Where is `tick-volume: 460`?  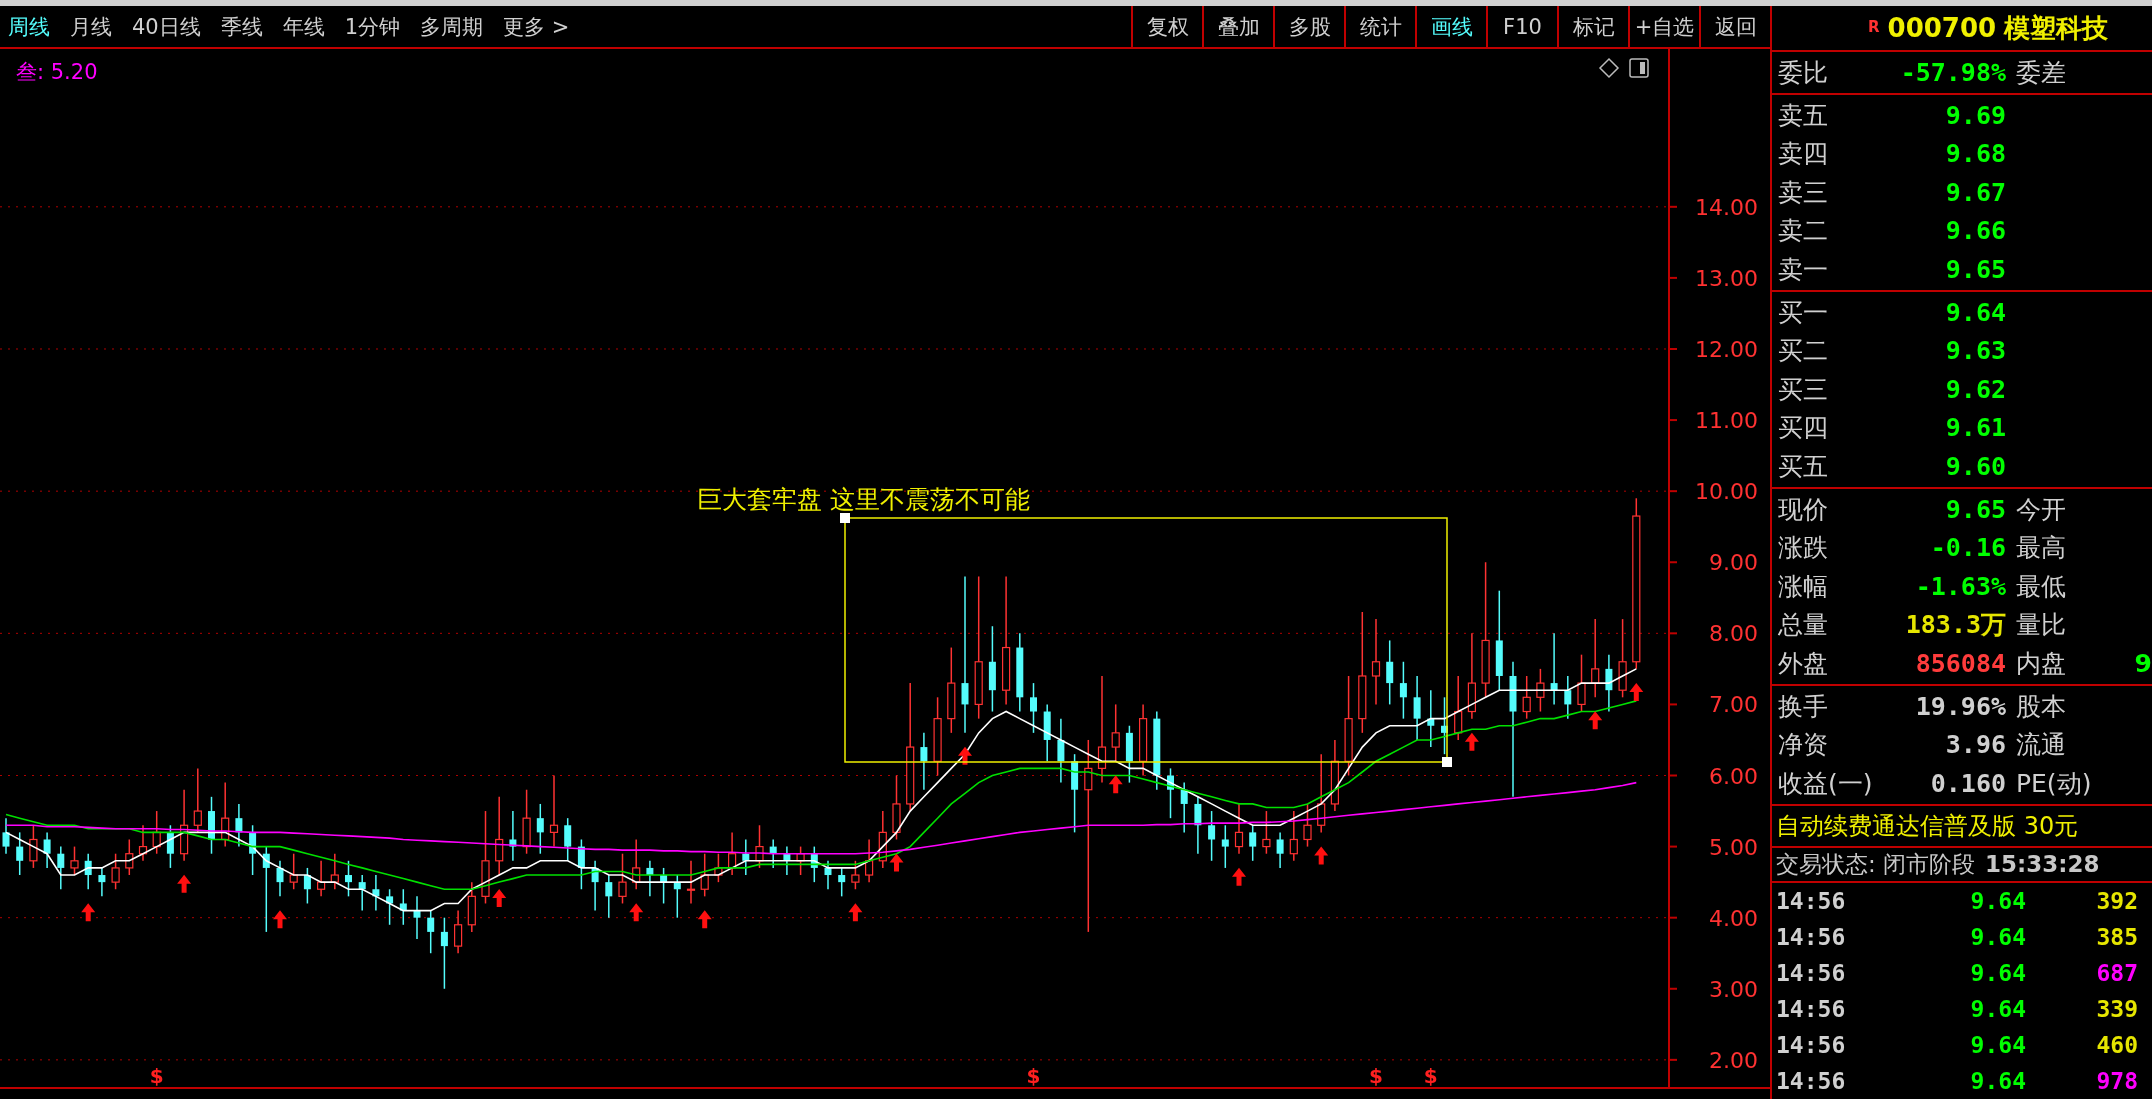
tick-volume: 460 is located at coordinates (2117, 1045).